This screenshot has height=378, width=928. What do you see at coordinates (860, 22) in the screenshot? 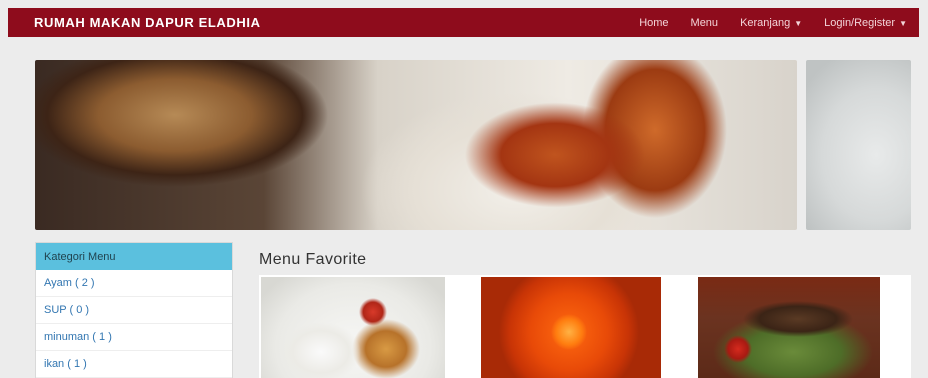
I see `nav-login-label: Login/Register` at bounding box center [860, 22].